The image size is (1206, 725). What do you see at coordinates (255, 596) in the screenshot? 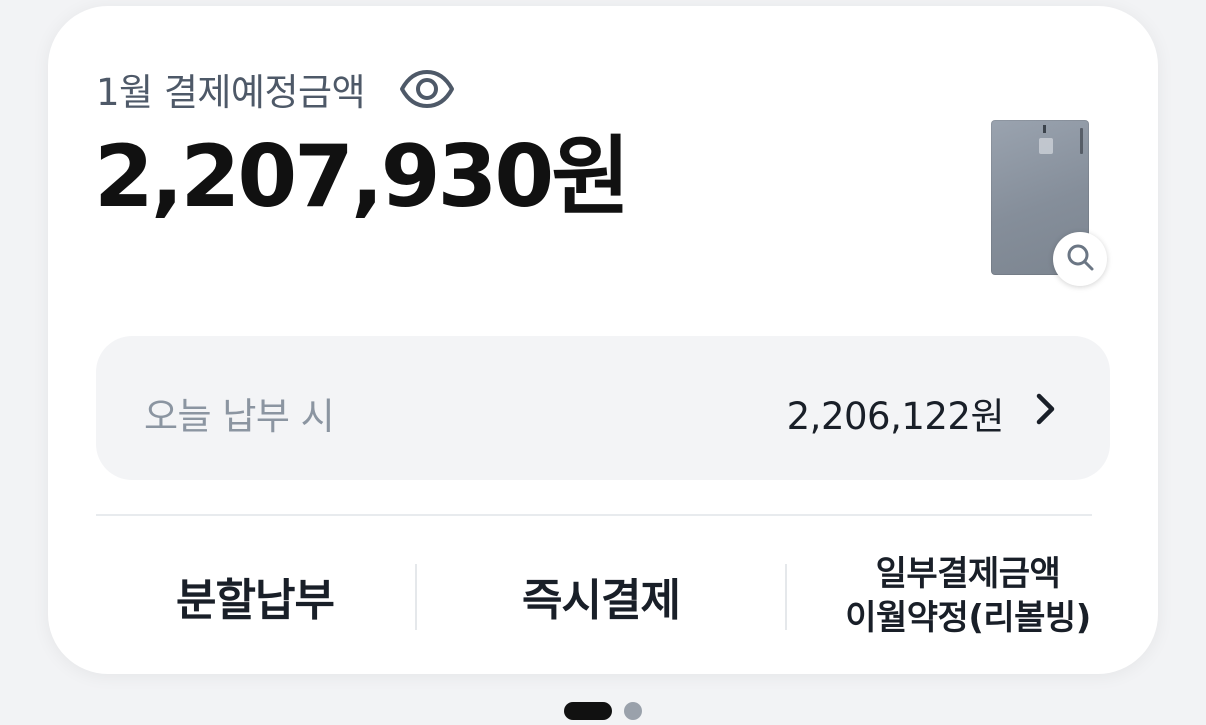
I see `installment-button: 분할납부` at bounding box center [255, 596].